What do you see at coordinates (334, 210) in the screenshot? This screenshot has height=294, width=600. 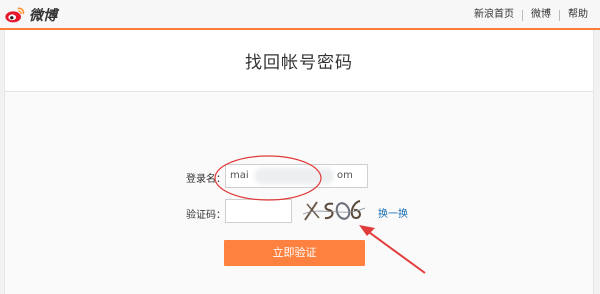 I see `captcha-image` at bounding box center [334, 210].